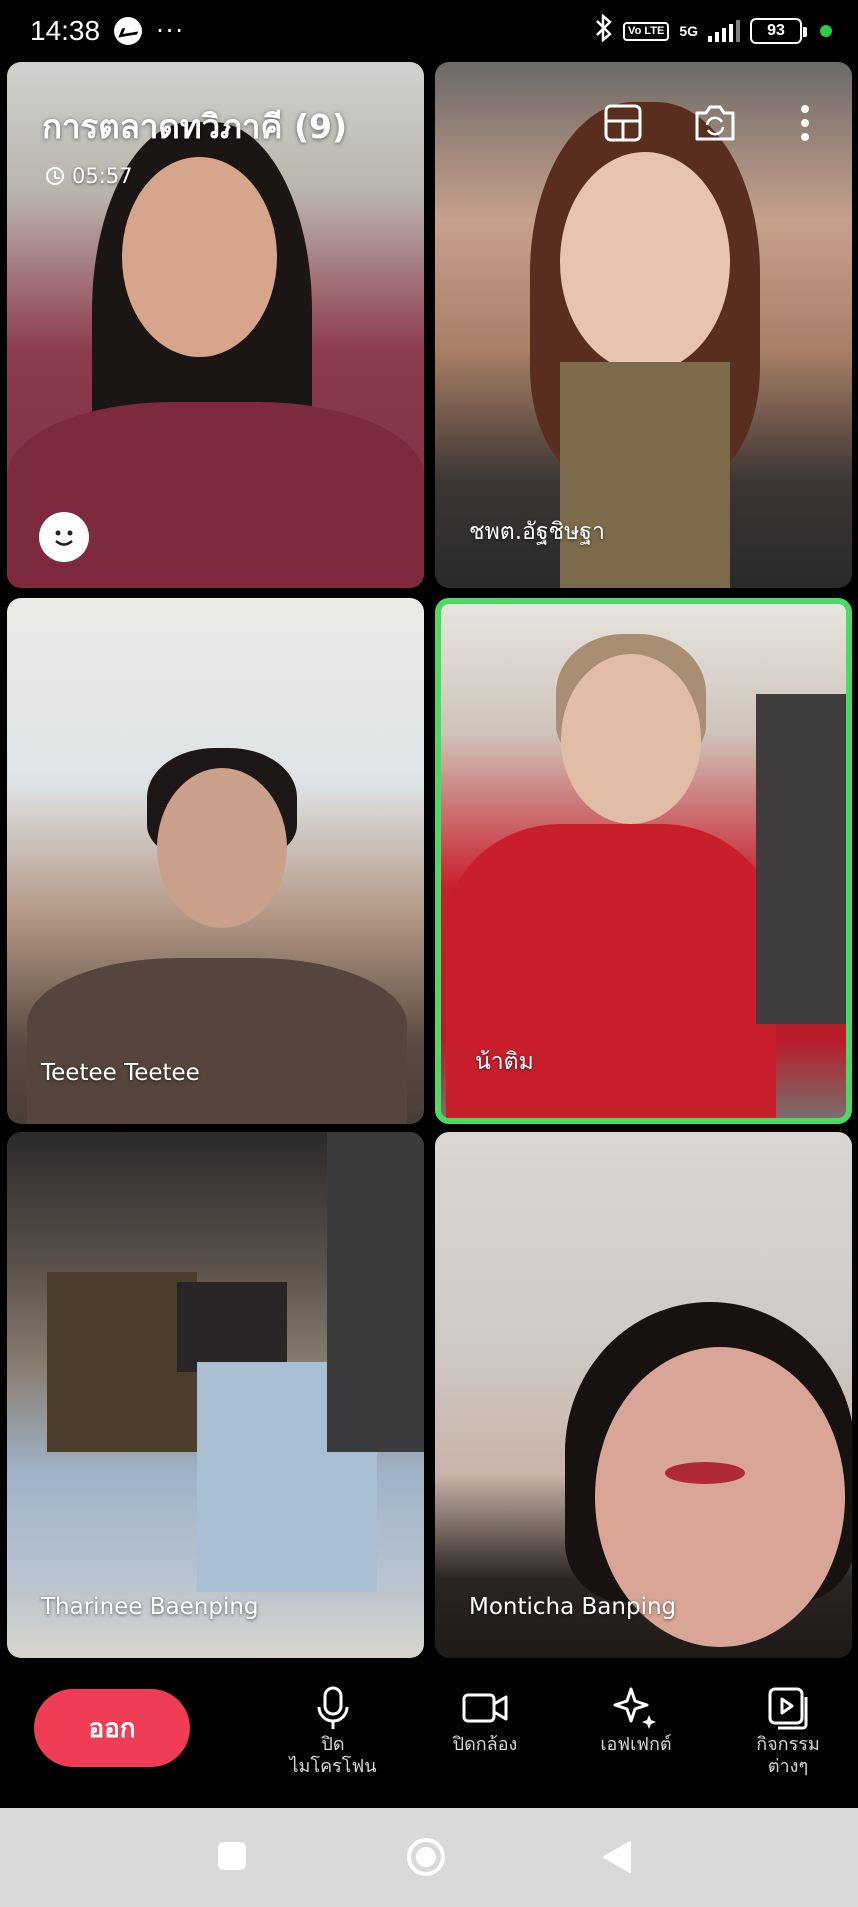  Describe the element at coordinates (333, 1730) in the screenshot. I see `mic-toggle-button: ปิด ไมโครโฟน` at that location.